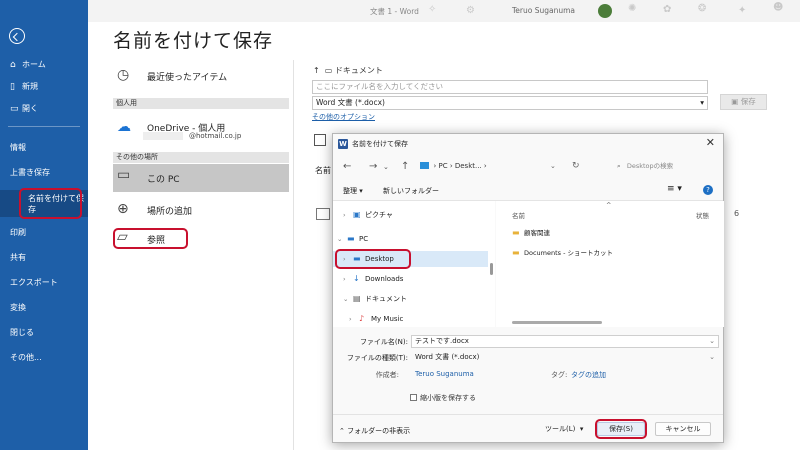 This screenshot has height=450, width=800. Describe the element at coordinates (343, 144) in the screenshot. I see `word-icon: W` at that location.